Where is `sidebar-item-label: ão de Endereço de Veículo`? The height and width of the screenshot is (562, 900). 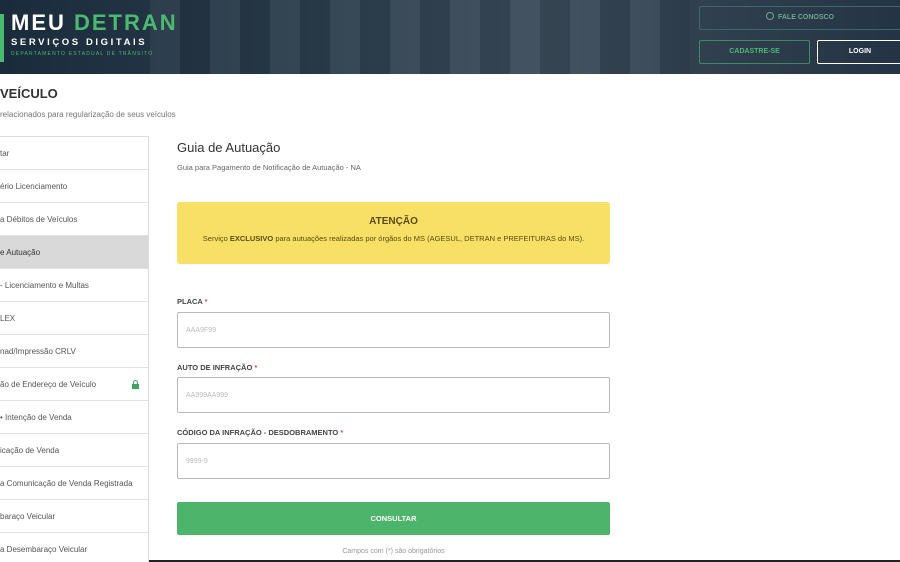 sidebar-item-label: ão de Endereço de Veículo is located at coordinates (48, 384).